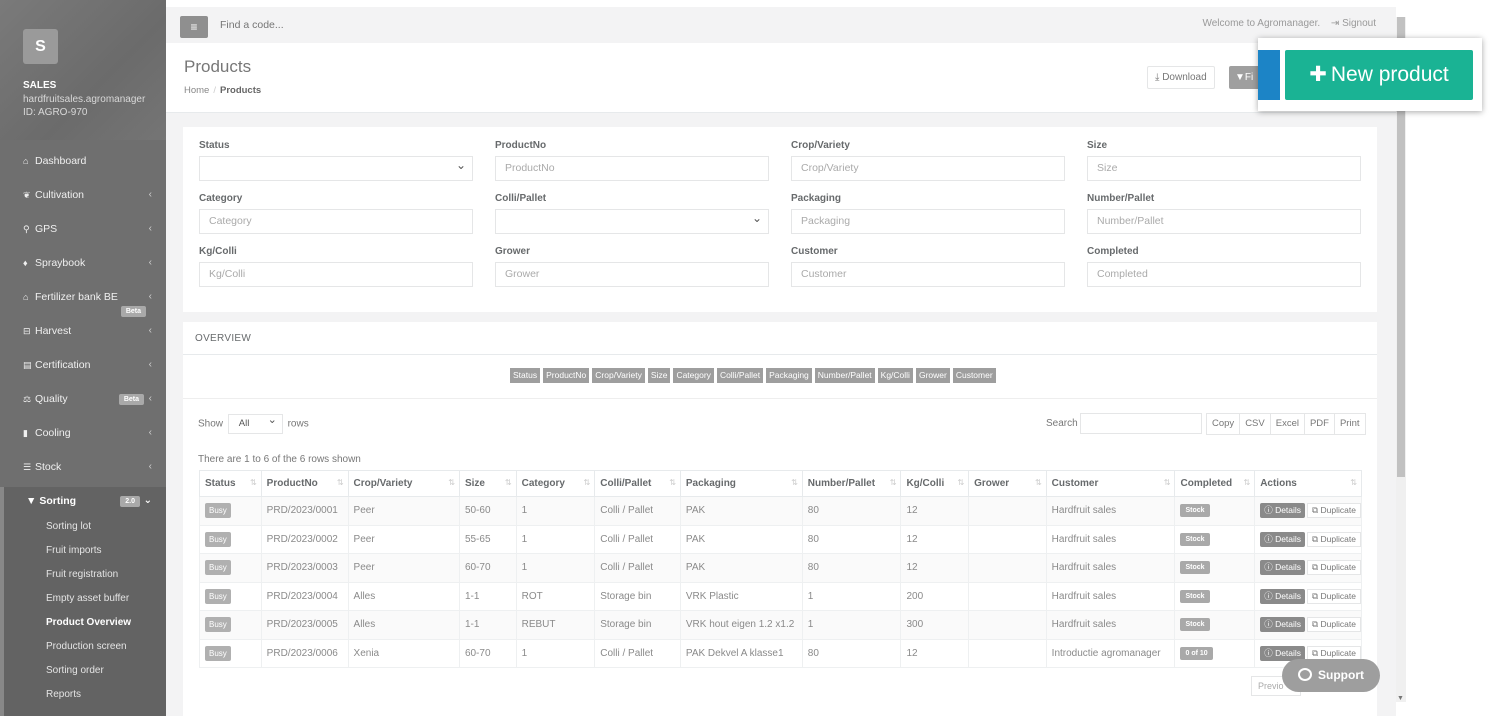 The width and height of the screenshot is (1495, 716). Describe the element at coordinates (85, 647) in the screenshot. I see `submenu-item-production-screen: Production screen` at that location.